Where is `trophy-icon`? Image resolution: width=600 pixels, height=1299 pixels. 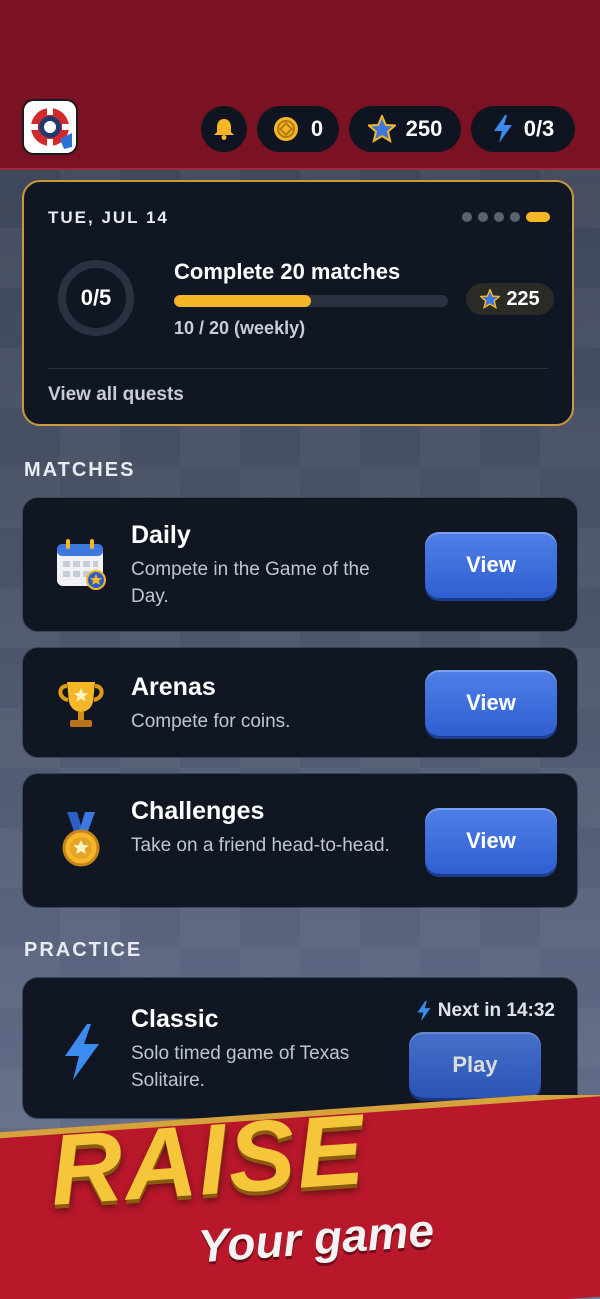 trophy-icon is located at coordinates (81, 704).